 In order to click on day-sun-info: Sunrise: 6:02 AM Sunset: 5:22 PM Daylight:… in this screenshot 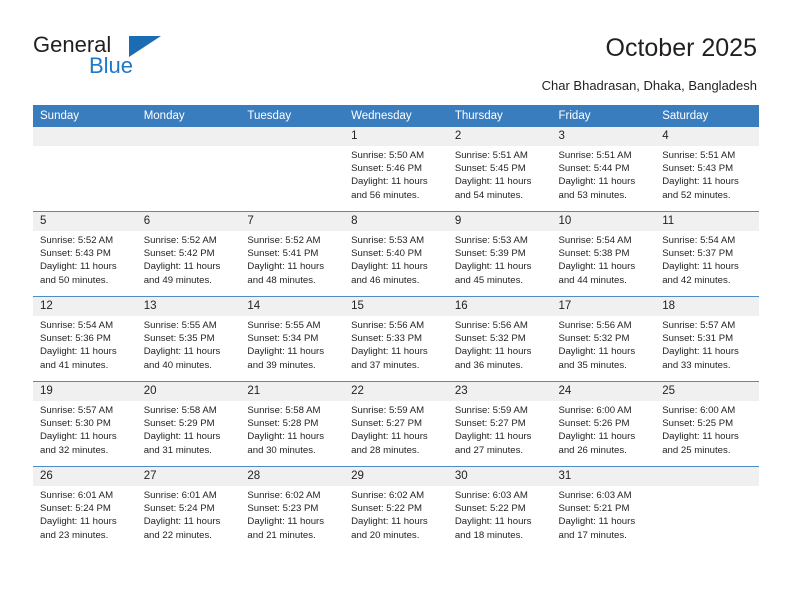, I will do `click(396, 514)`.